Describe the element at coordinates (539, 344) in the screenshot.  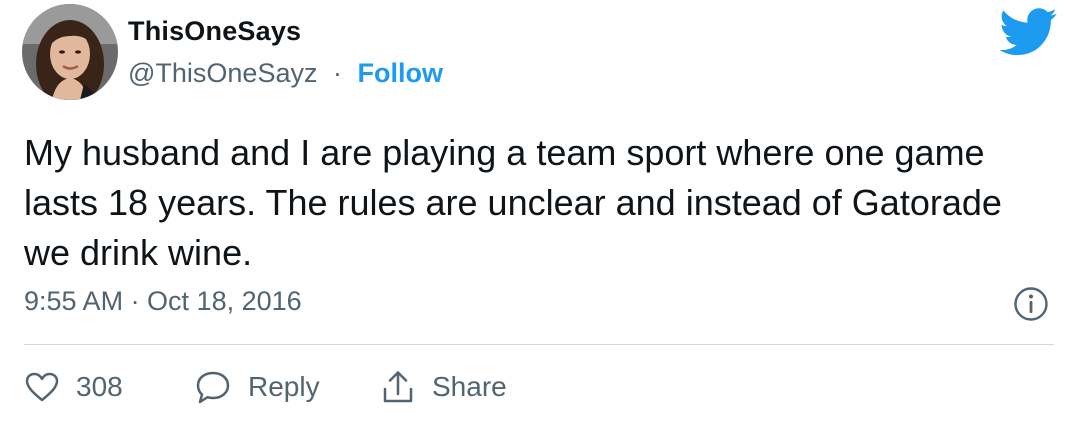
I see `divider` at that location.